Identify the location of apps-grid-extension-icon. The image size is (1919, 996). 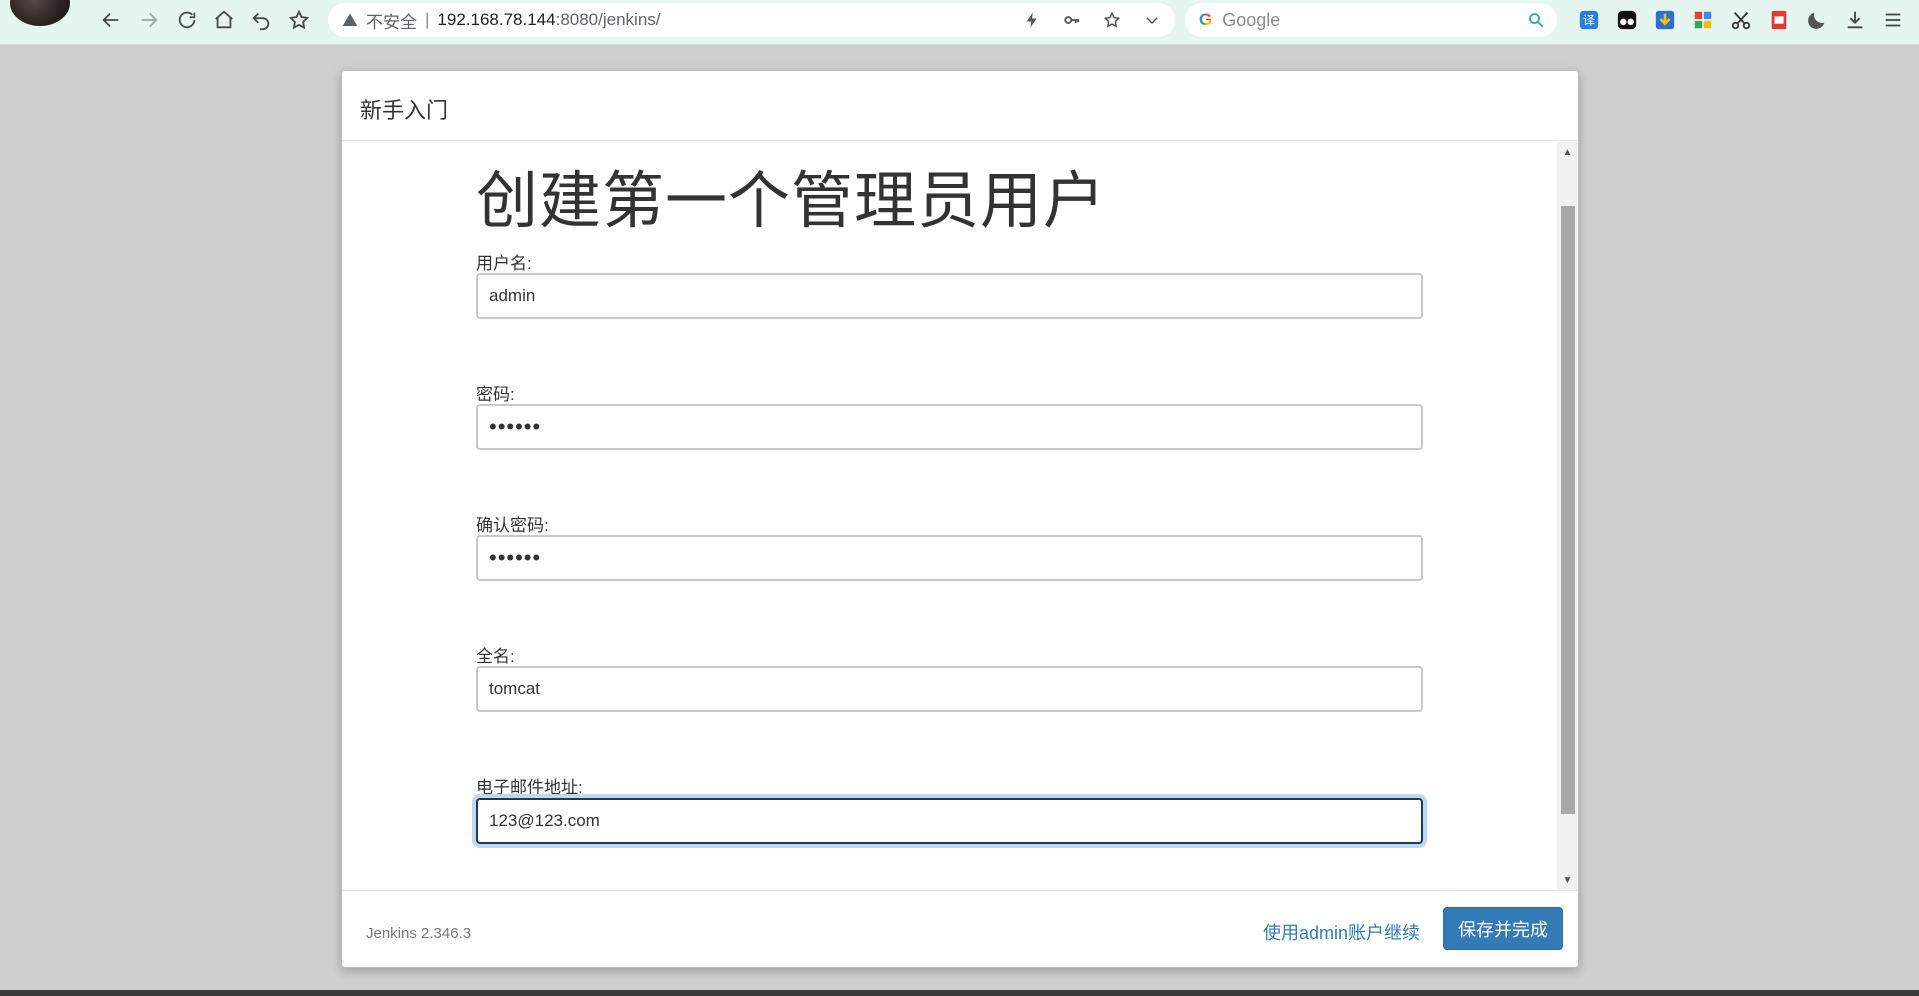
(1702, 20).